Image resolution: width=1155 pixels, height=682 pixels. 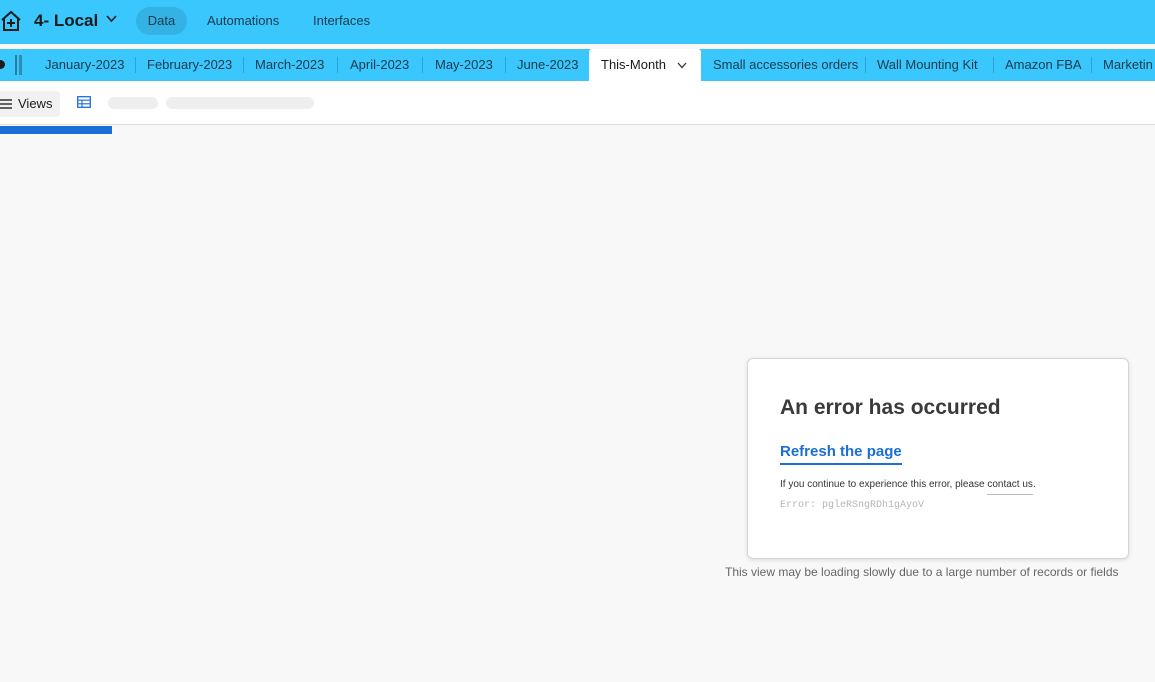 What do you see at coordinates (464, 65) in the screenshot?
I see `tab-may-2023: May-2023` at bounding box center [464, 65].